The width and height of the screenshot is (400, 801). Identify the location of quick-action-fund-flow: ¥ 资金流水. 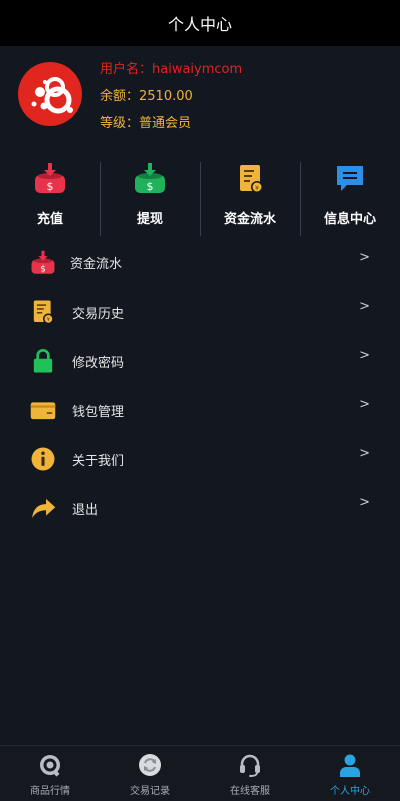
(250, 199).